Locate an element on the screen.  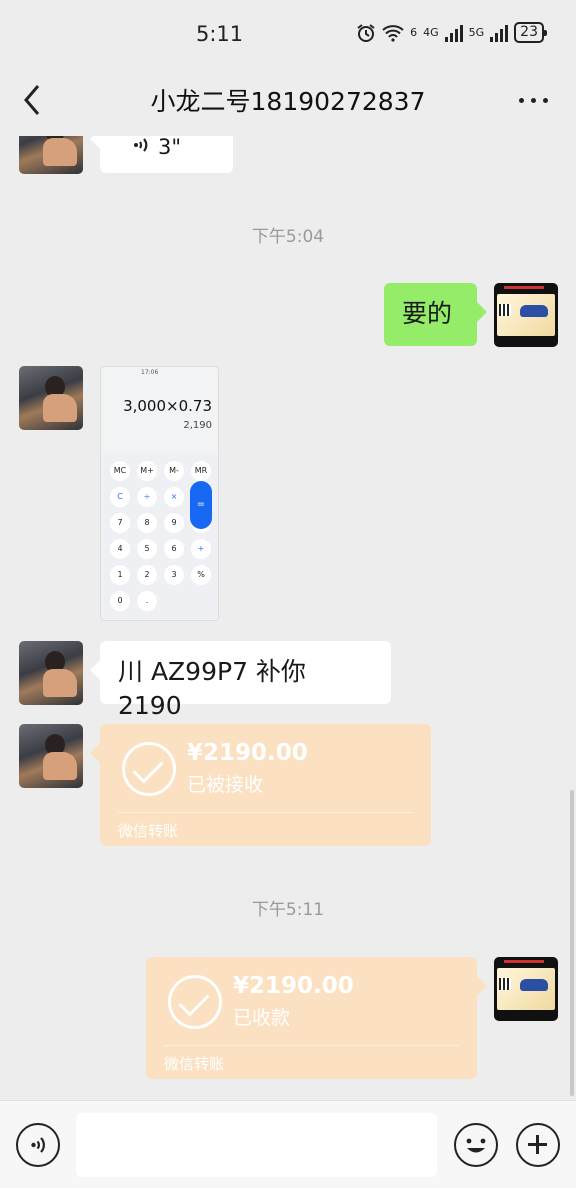
calc-key-equals: = is located at coordinates (201, 505).